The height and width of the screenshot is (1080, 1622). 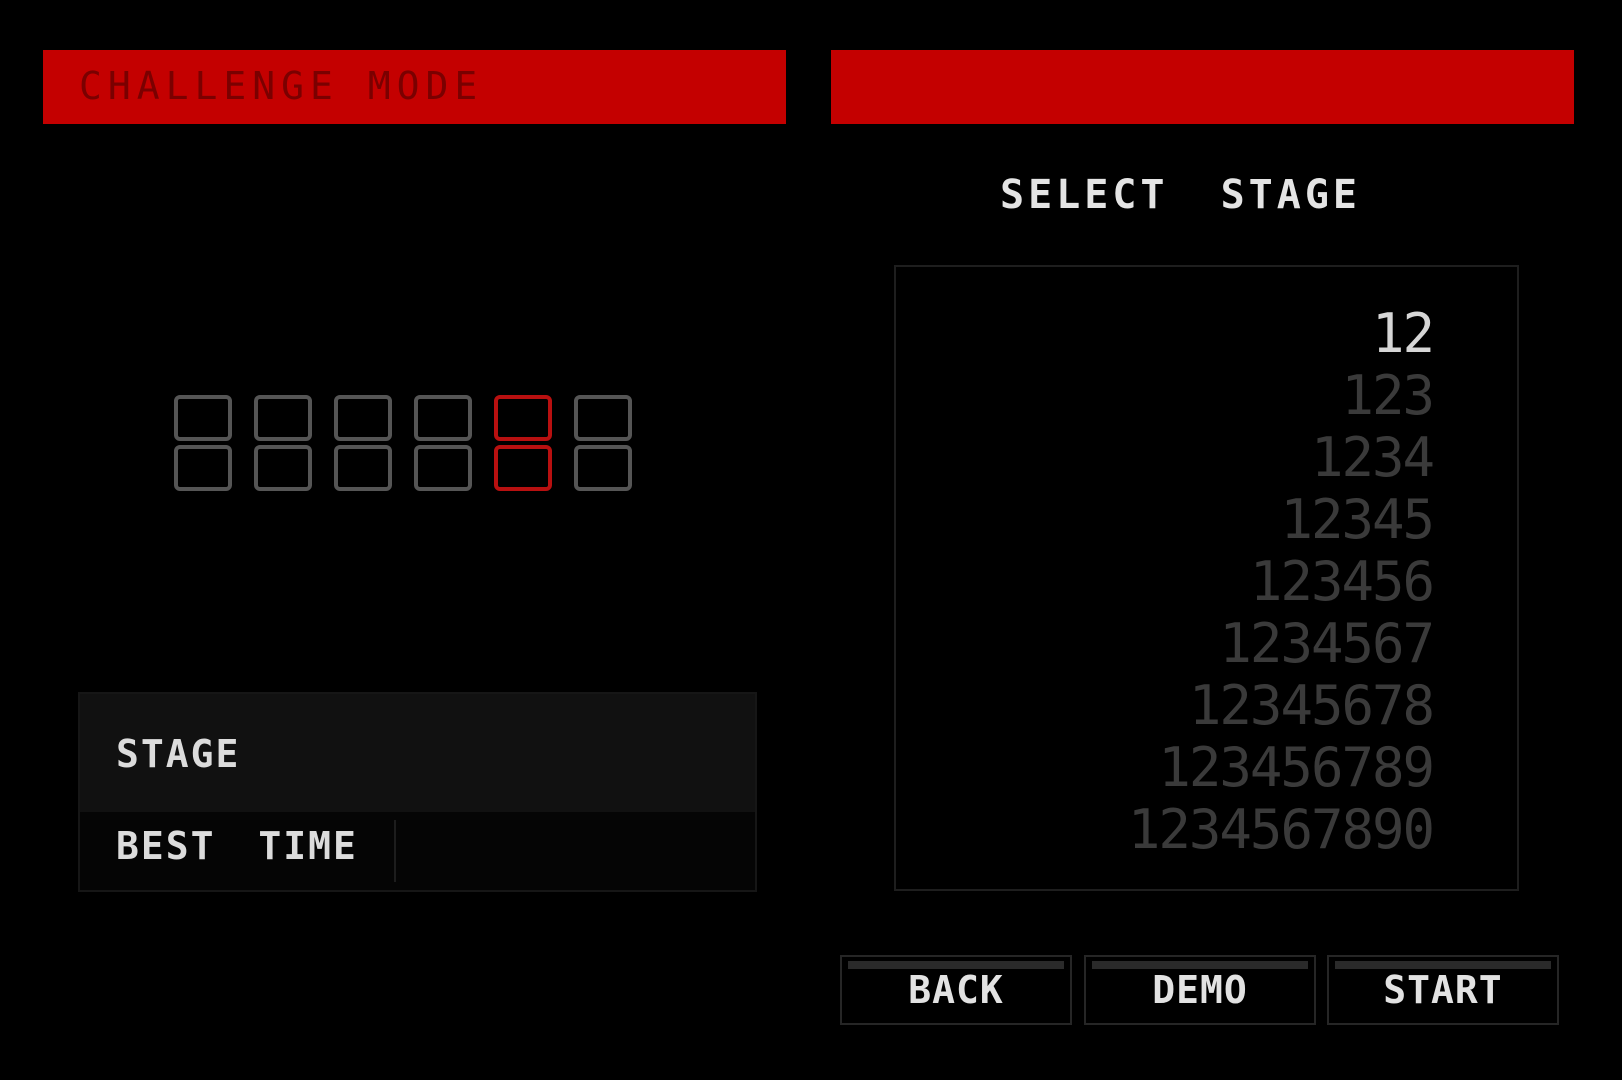 What do you see at coordinates (1180, 195) in the screenshot?
I see `select-stage-title: SELECT STAGE` at bounding box center [1180, 195].